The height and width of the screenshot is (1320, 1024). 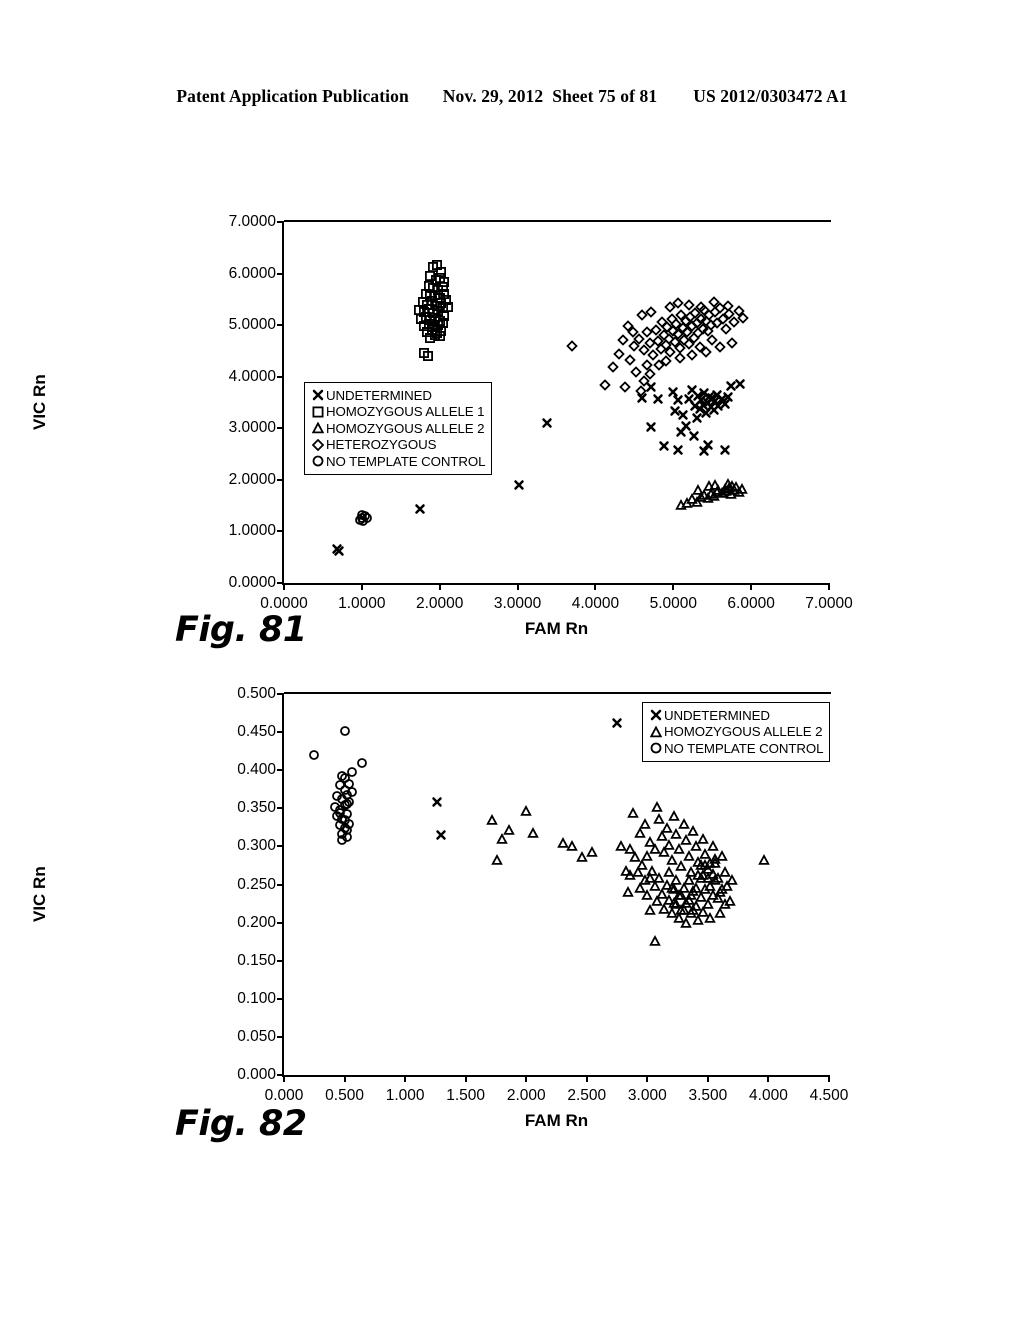 I want to click on x-tick-label: 3.0000, so click(x=517, y=603).